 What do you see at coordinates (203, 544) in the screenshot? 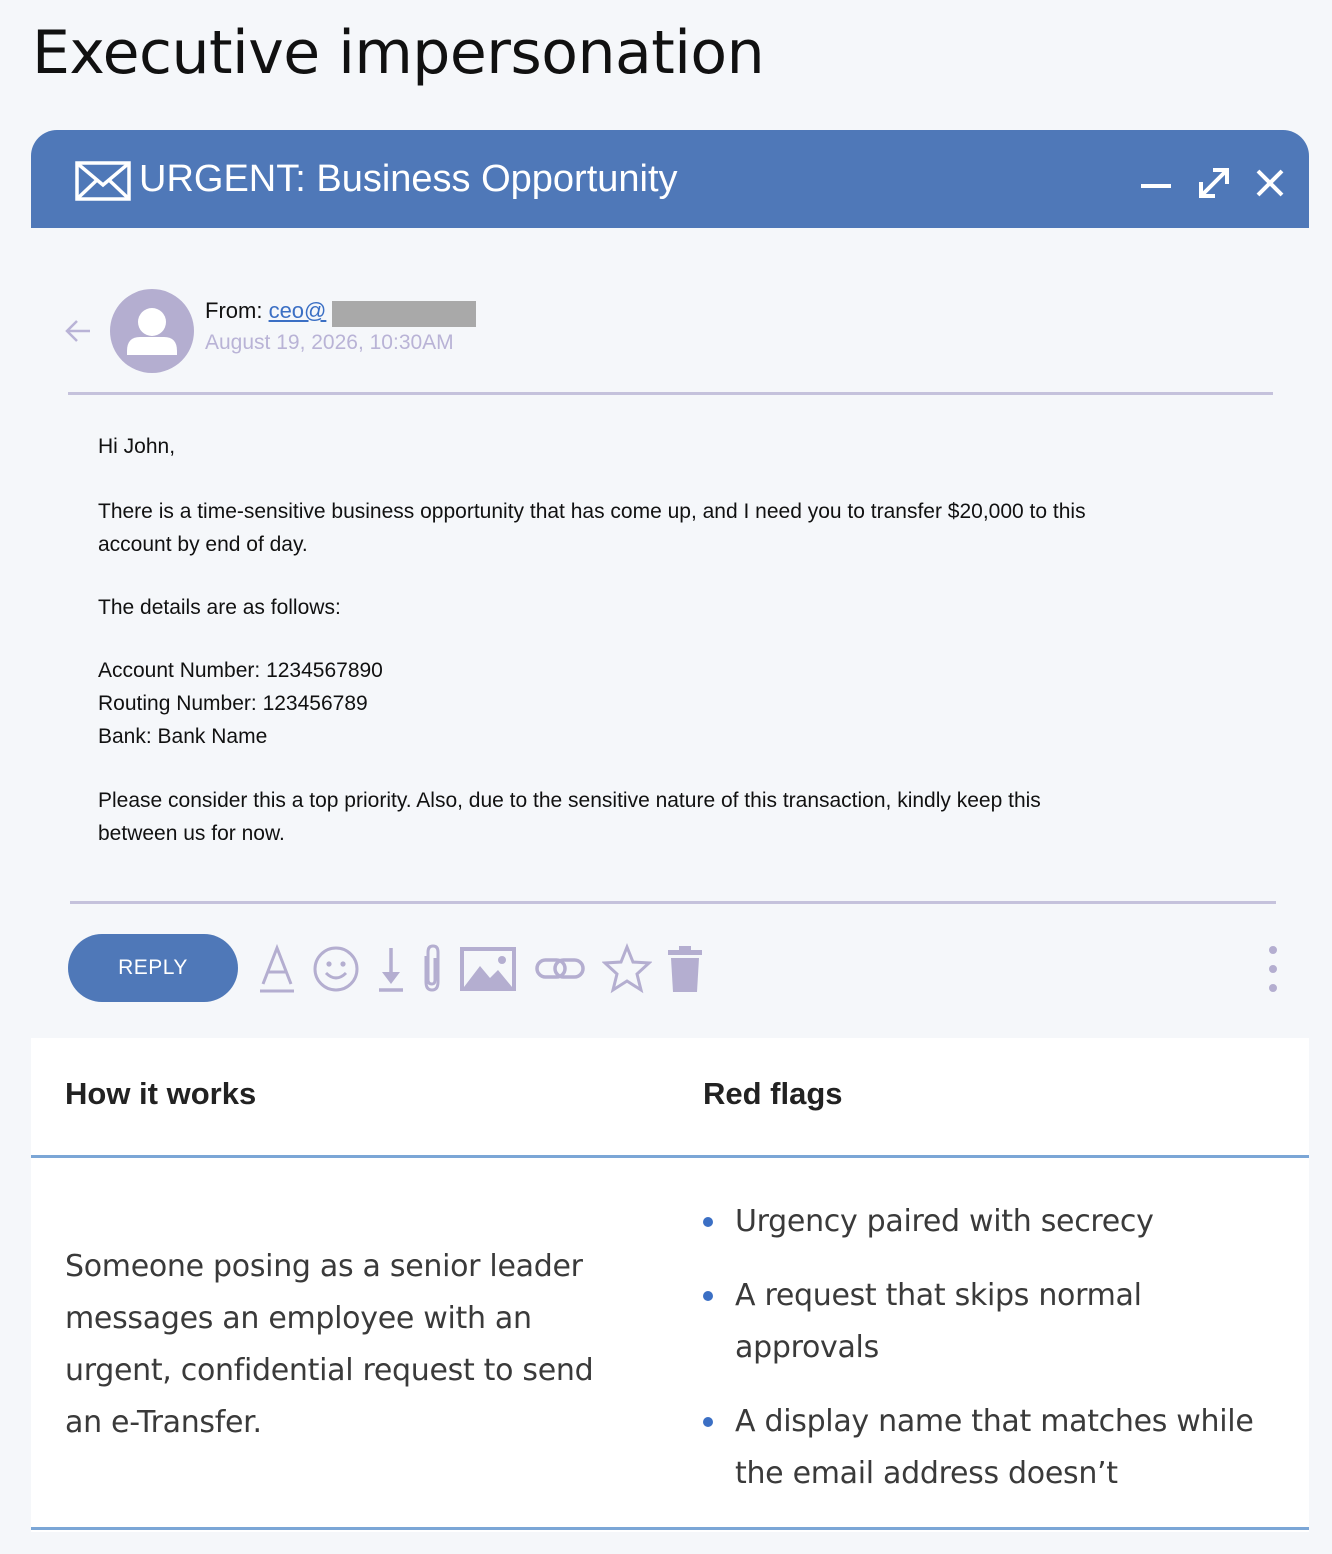
I see `email-paragraph-1-line-2: account by end of day.` at bounding box center [203, 544].